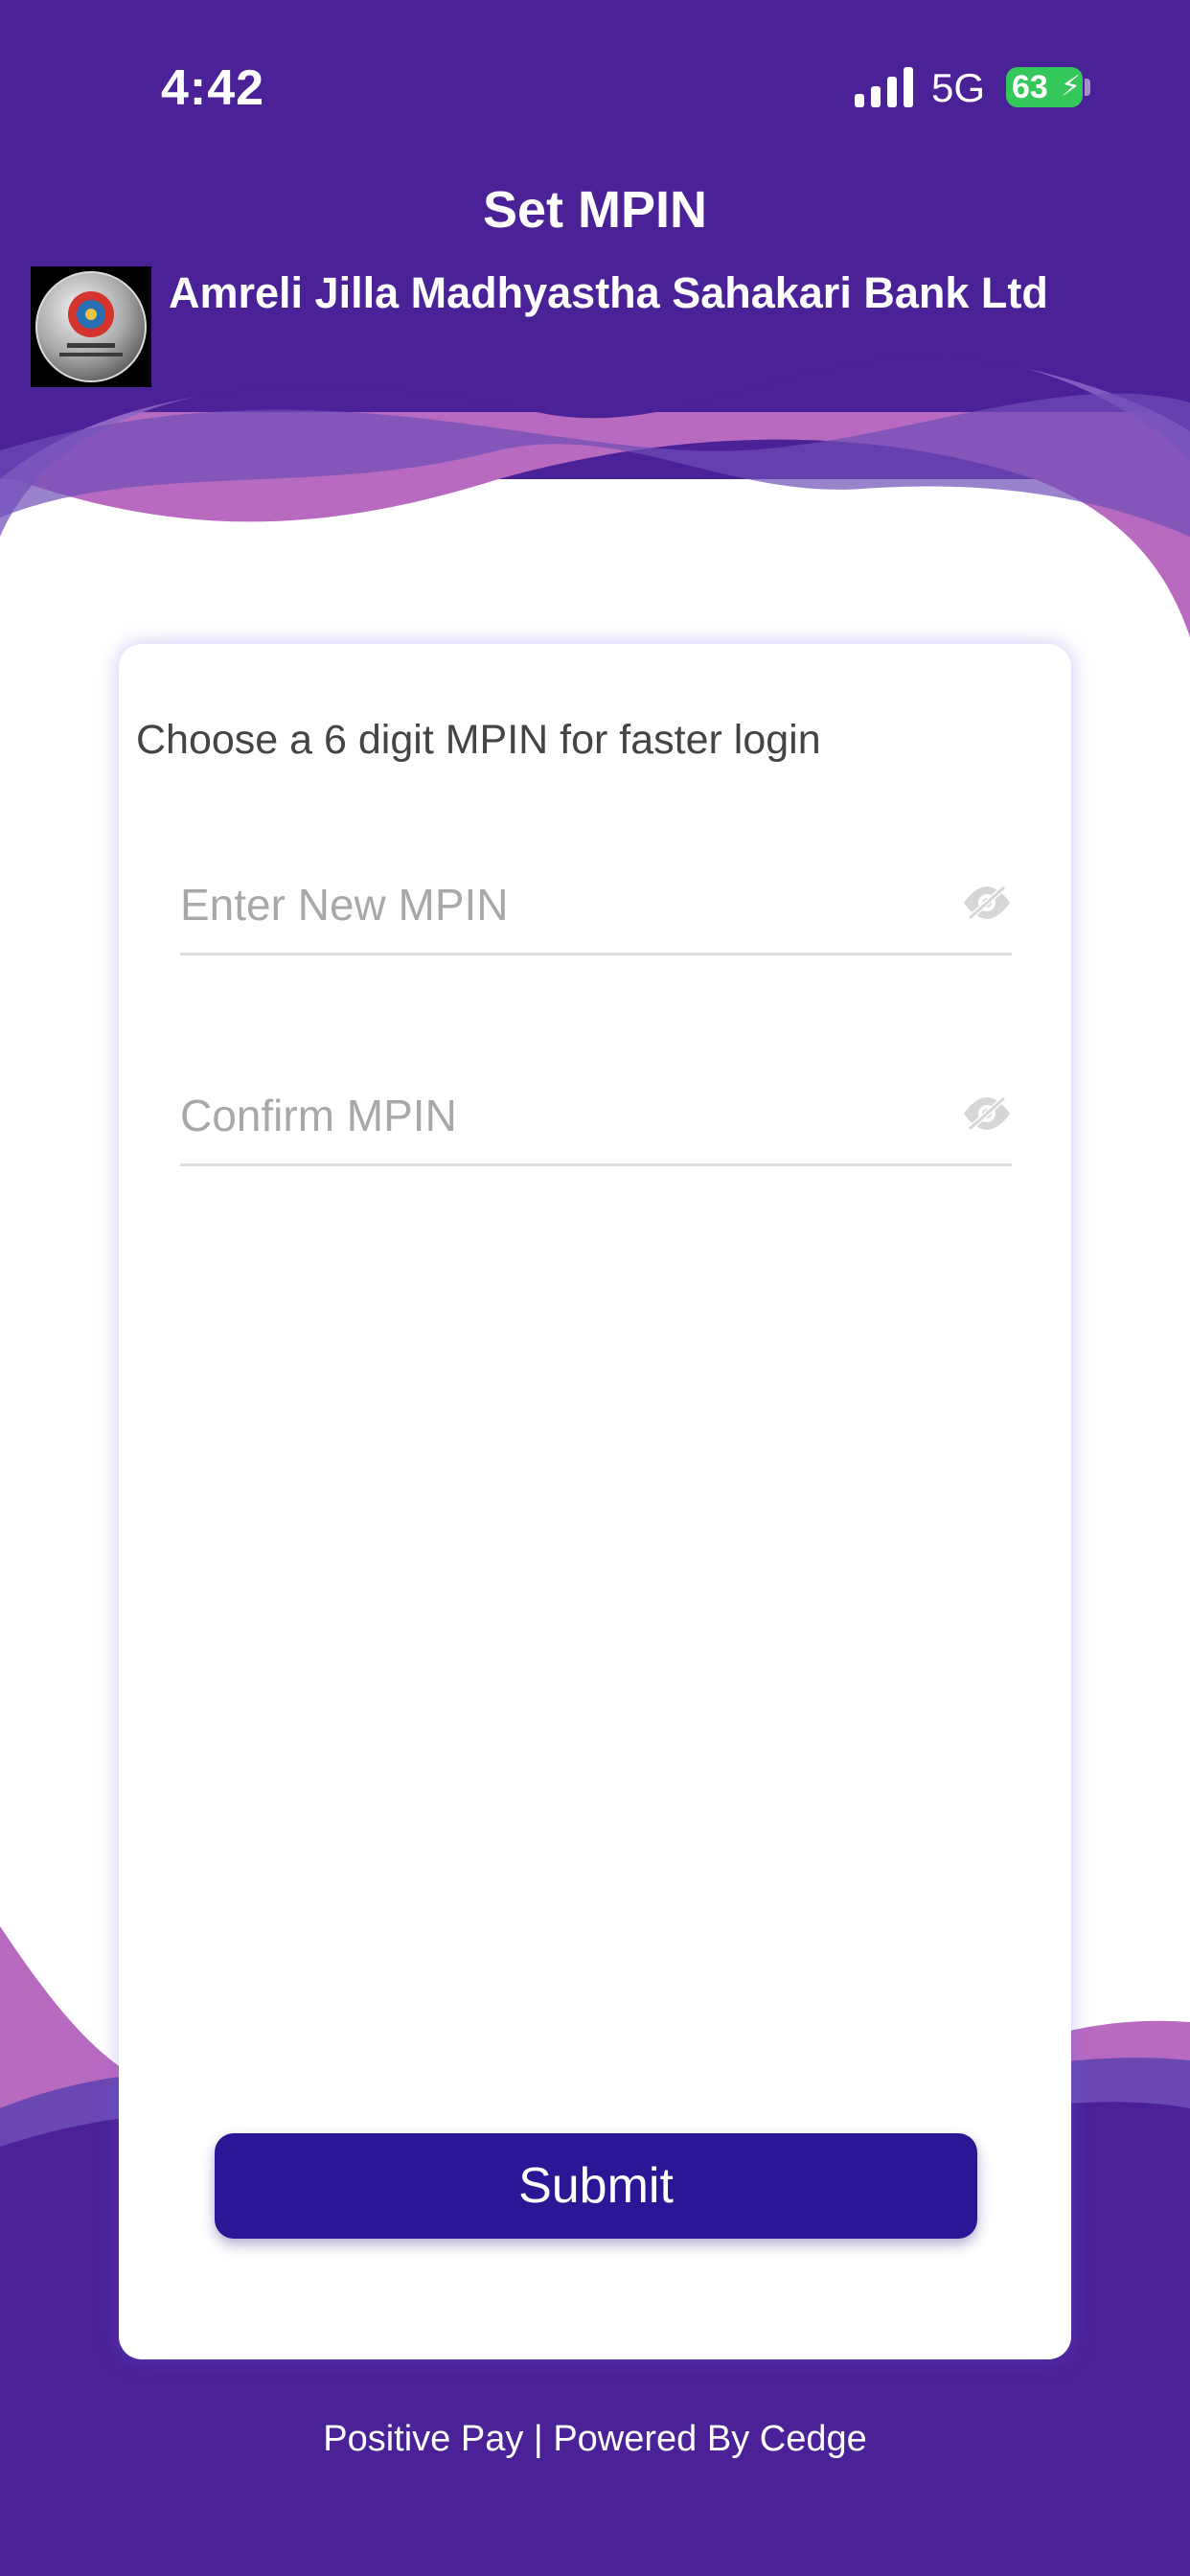 The height and width of the screenshot is (2576, 1190). What do you see at coordinates (884, 87) in the screenshot?
I see `signal-icon` at bounding box center [884, 87].